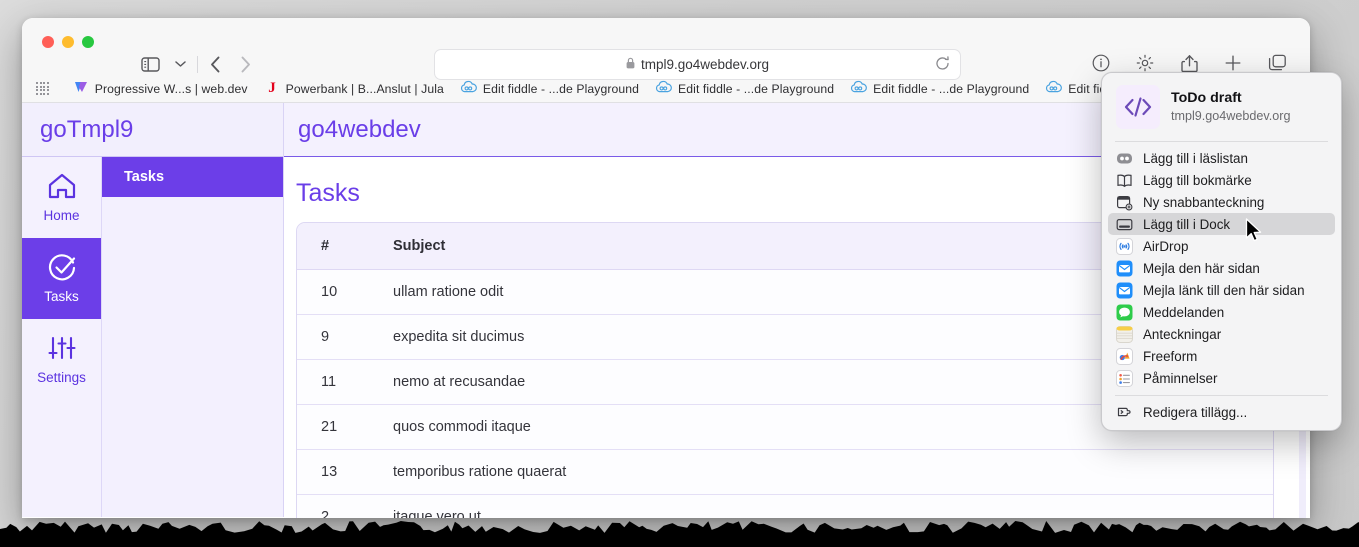  Describe the element at coordinates (1201, 268) in the screenshot. I see `menu-item-label: Mejla den här sidan` at that location.